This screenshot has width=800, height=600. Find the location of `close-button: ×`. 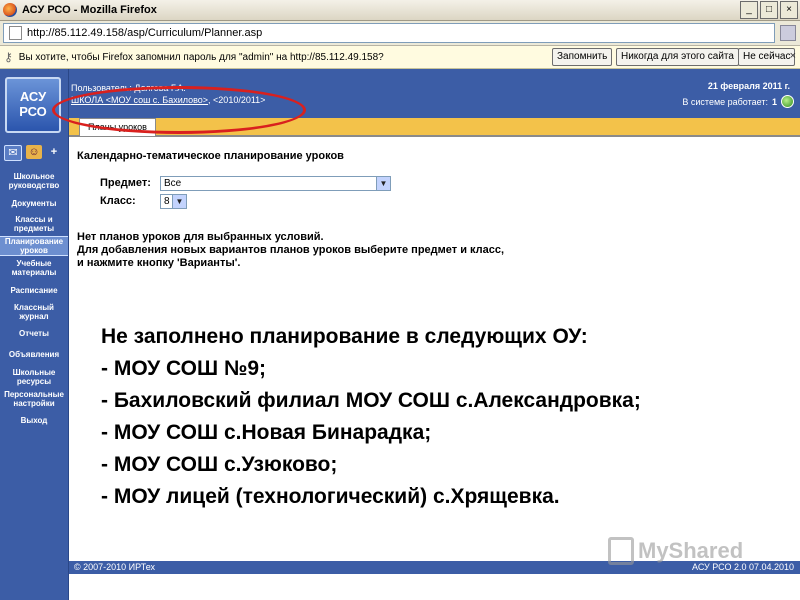

close-button: × is located at coordinates (789, 10).